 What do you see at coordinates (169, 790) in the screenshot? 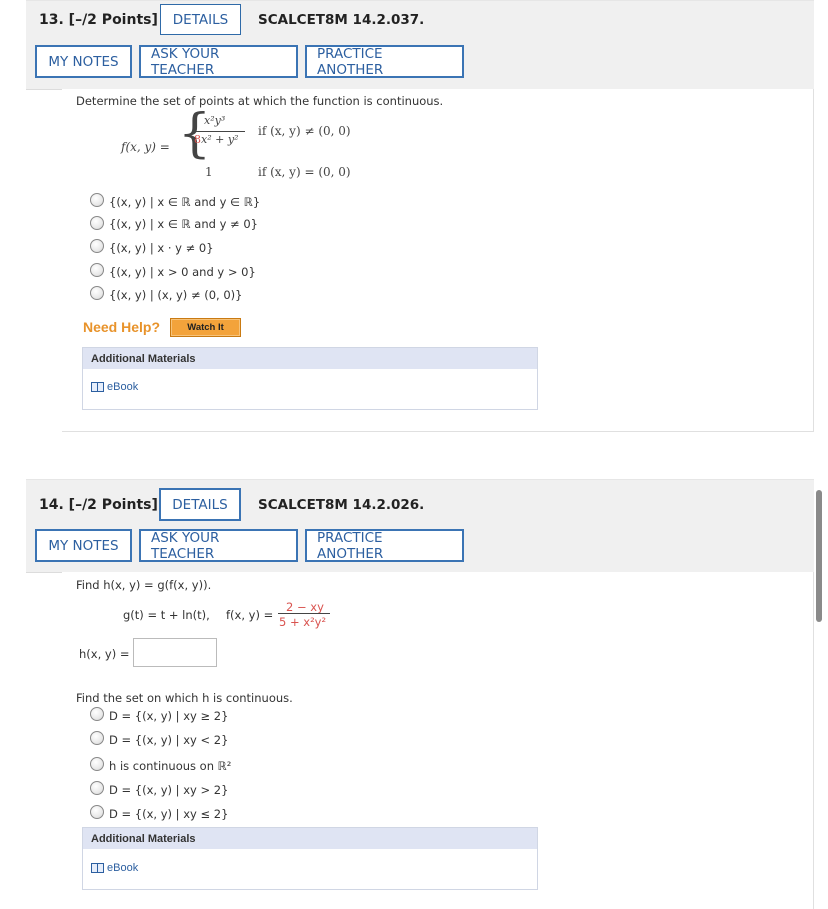
I see `option-label: D = {(x, y) | xy > 2}` at bounding box center [169, 790].